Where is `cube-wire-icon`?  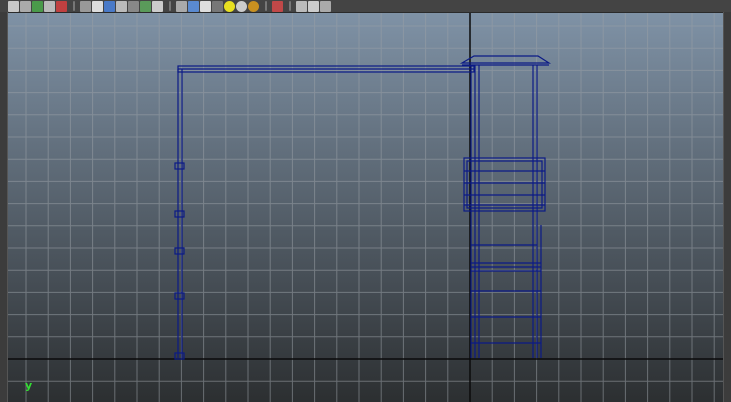
cube-wire-icon is located at coordinates (181, 6).